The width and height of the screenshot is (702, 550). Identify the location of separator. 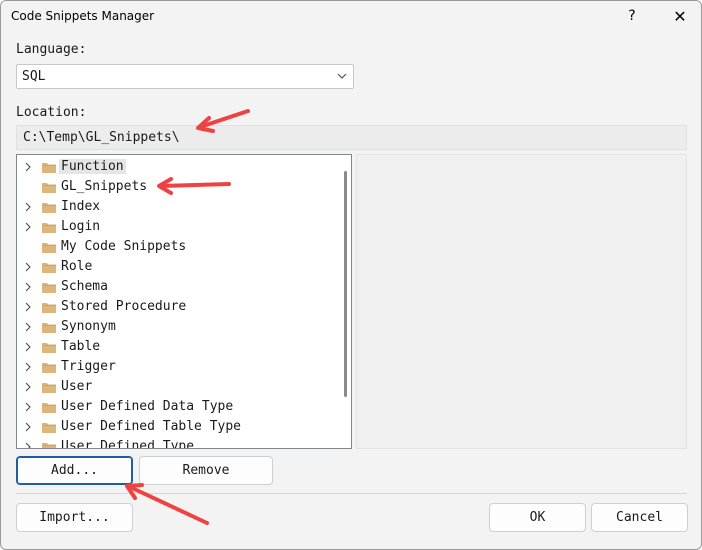
(351, 493).